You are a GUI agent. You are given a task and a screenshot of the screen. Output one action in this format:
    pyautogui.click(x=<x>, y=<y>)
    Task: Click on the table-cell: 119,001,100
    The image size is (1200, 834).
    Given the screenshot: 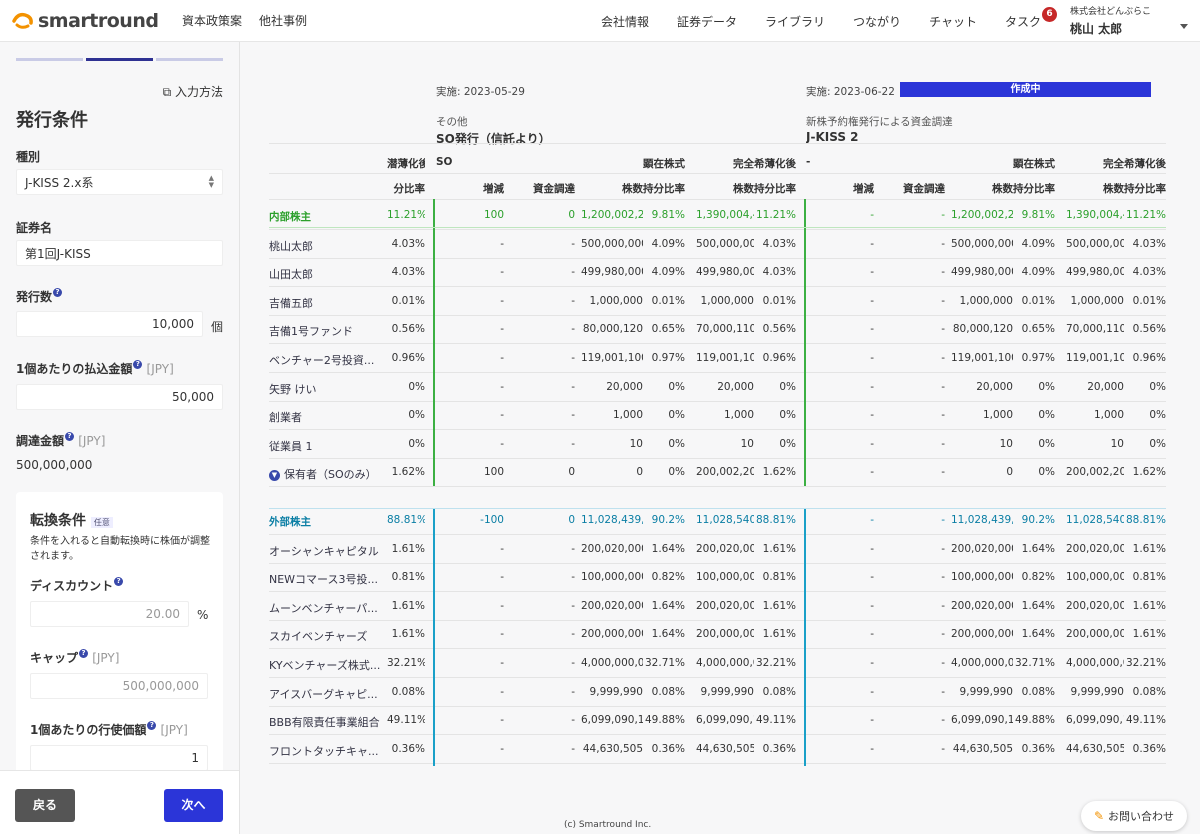 What is the action you would take?
    pyautogui.click(x=725, y=358)
    